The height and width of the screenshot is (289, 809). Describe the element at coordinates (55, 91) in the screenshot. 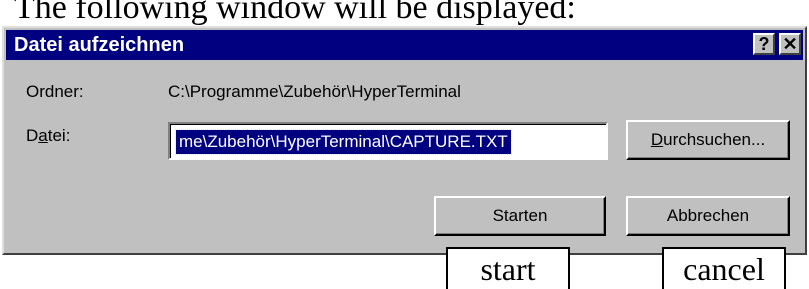

I see `folder-label: Ordner:` at that location.